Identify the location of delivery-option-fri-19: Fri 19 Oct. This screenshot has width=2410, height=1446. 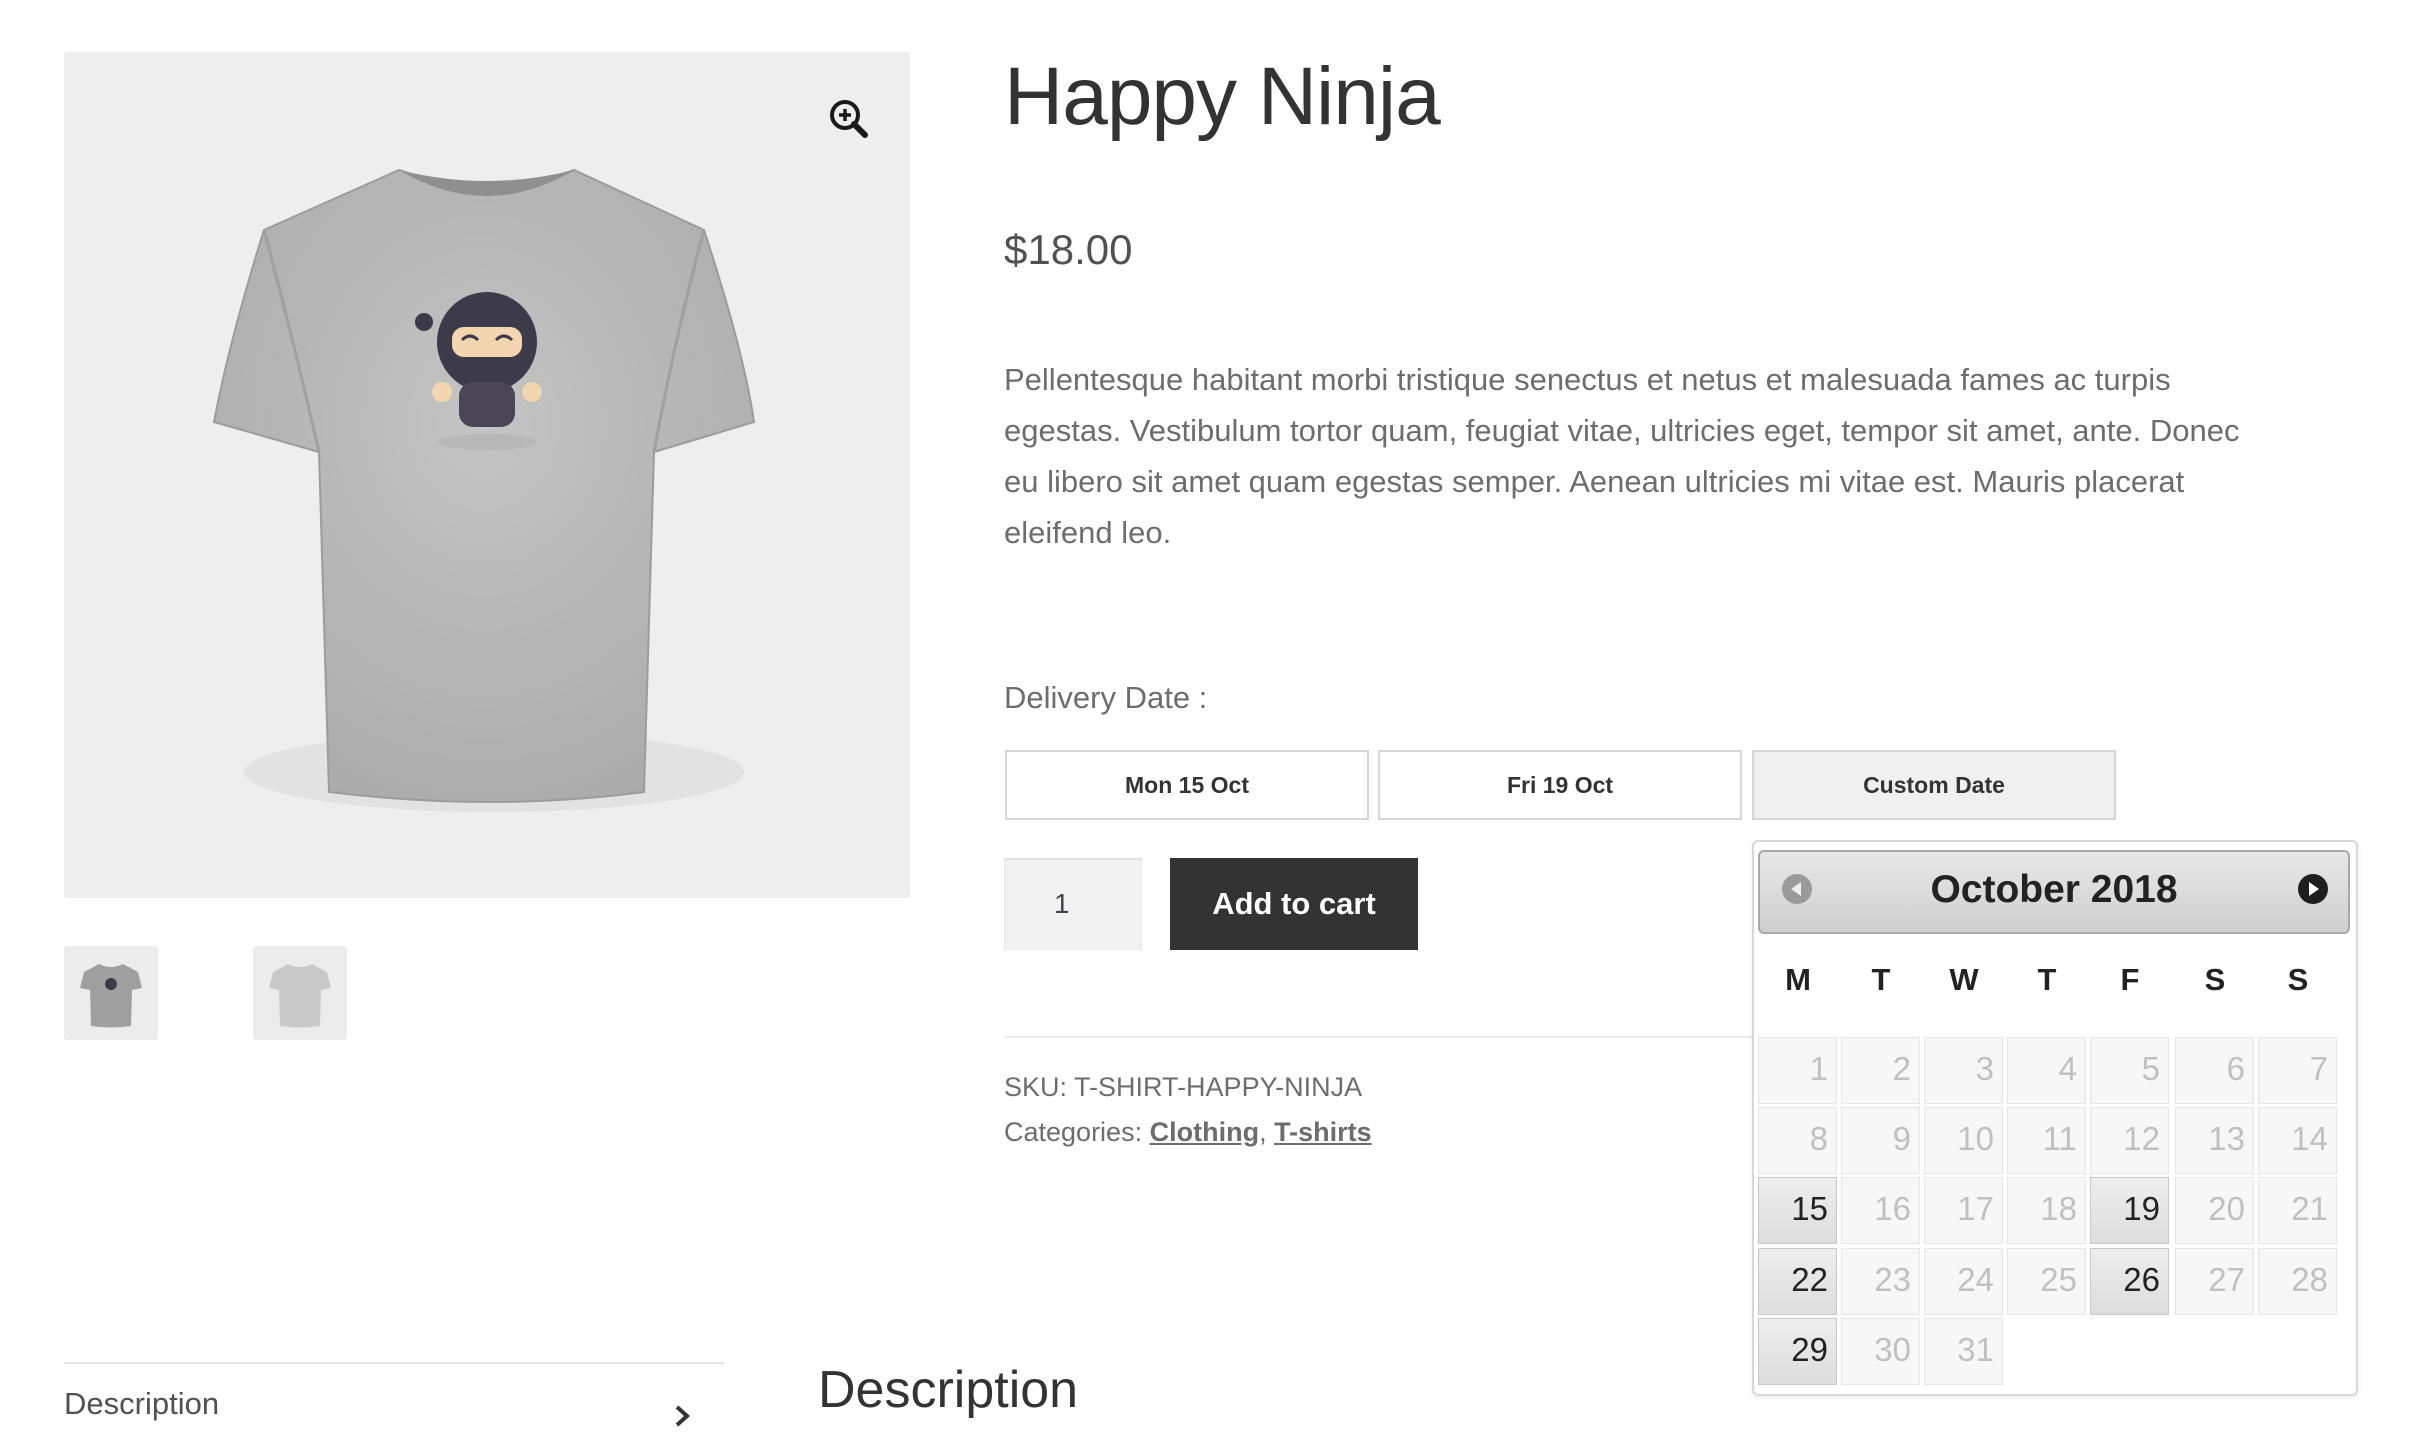
(1560, 785).